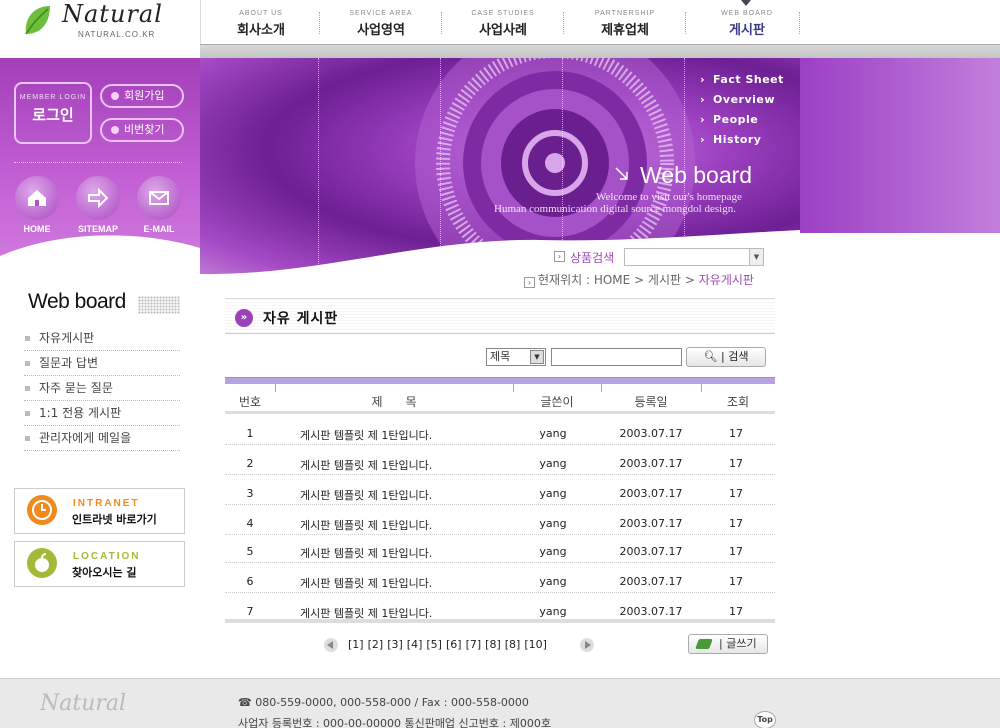 The width and height of the screenshot is (1000, 728). I want to click on nav-web-board: WEB BOARD 게시판, so click(747, 23).